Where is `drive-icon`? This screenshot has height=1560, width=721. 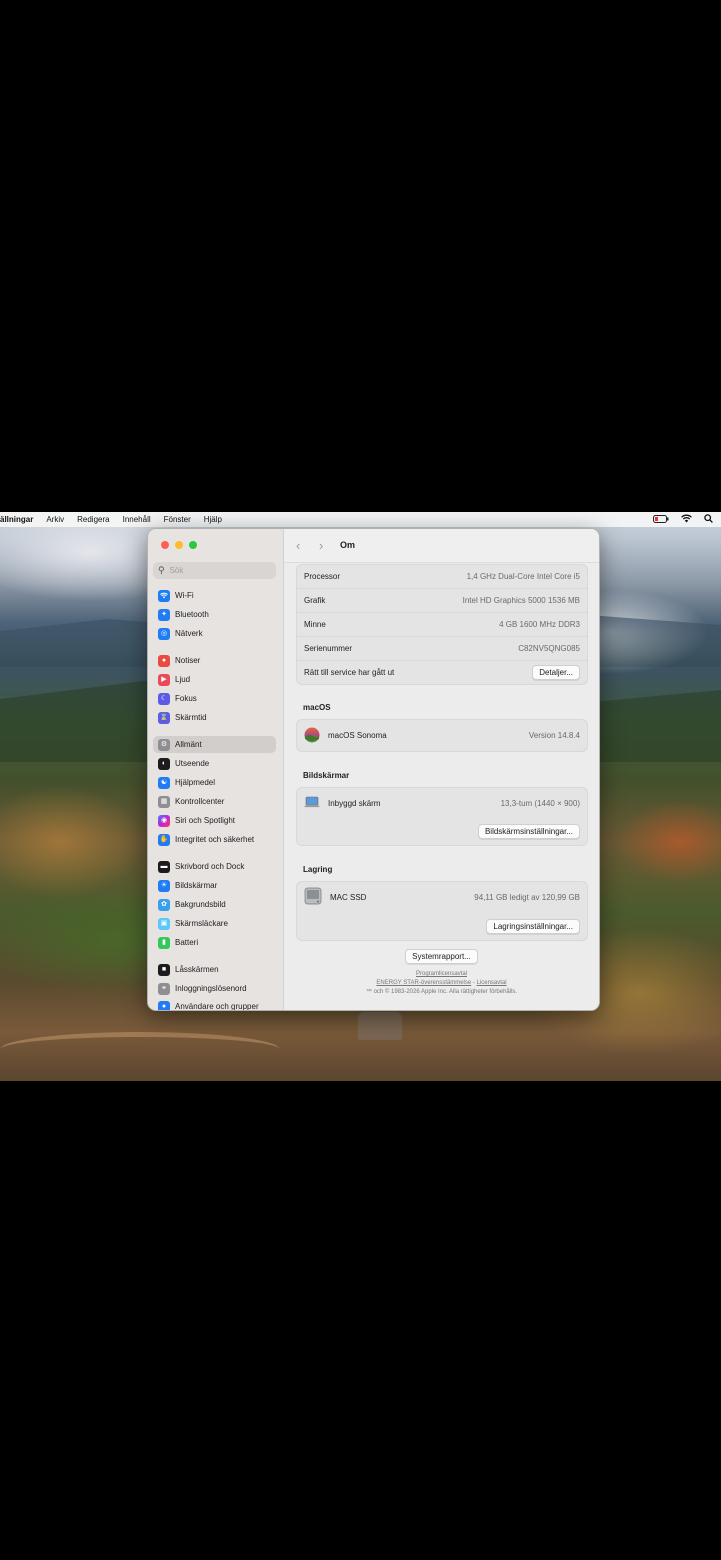
drive-icon is located at coordinates (313, 897).